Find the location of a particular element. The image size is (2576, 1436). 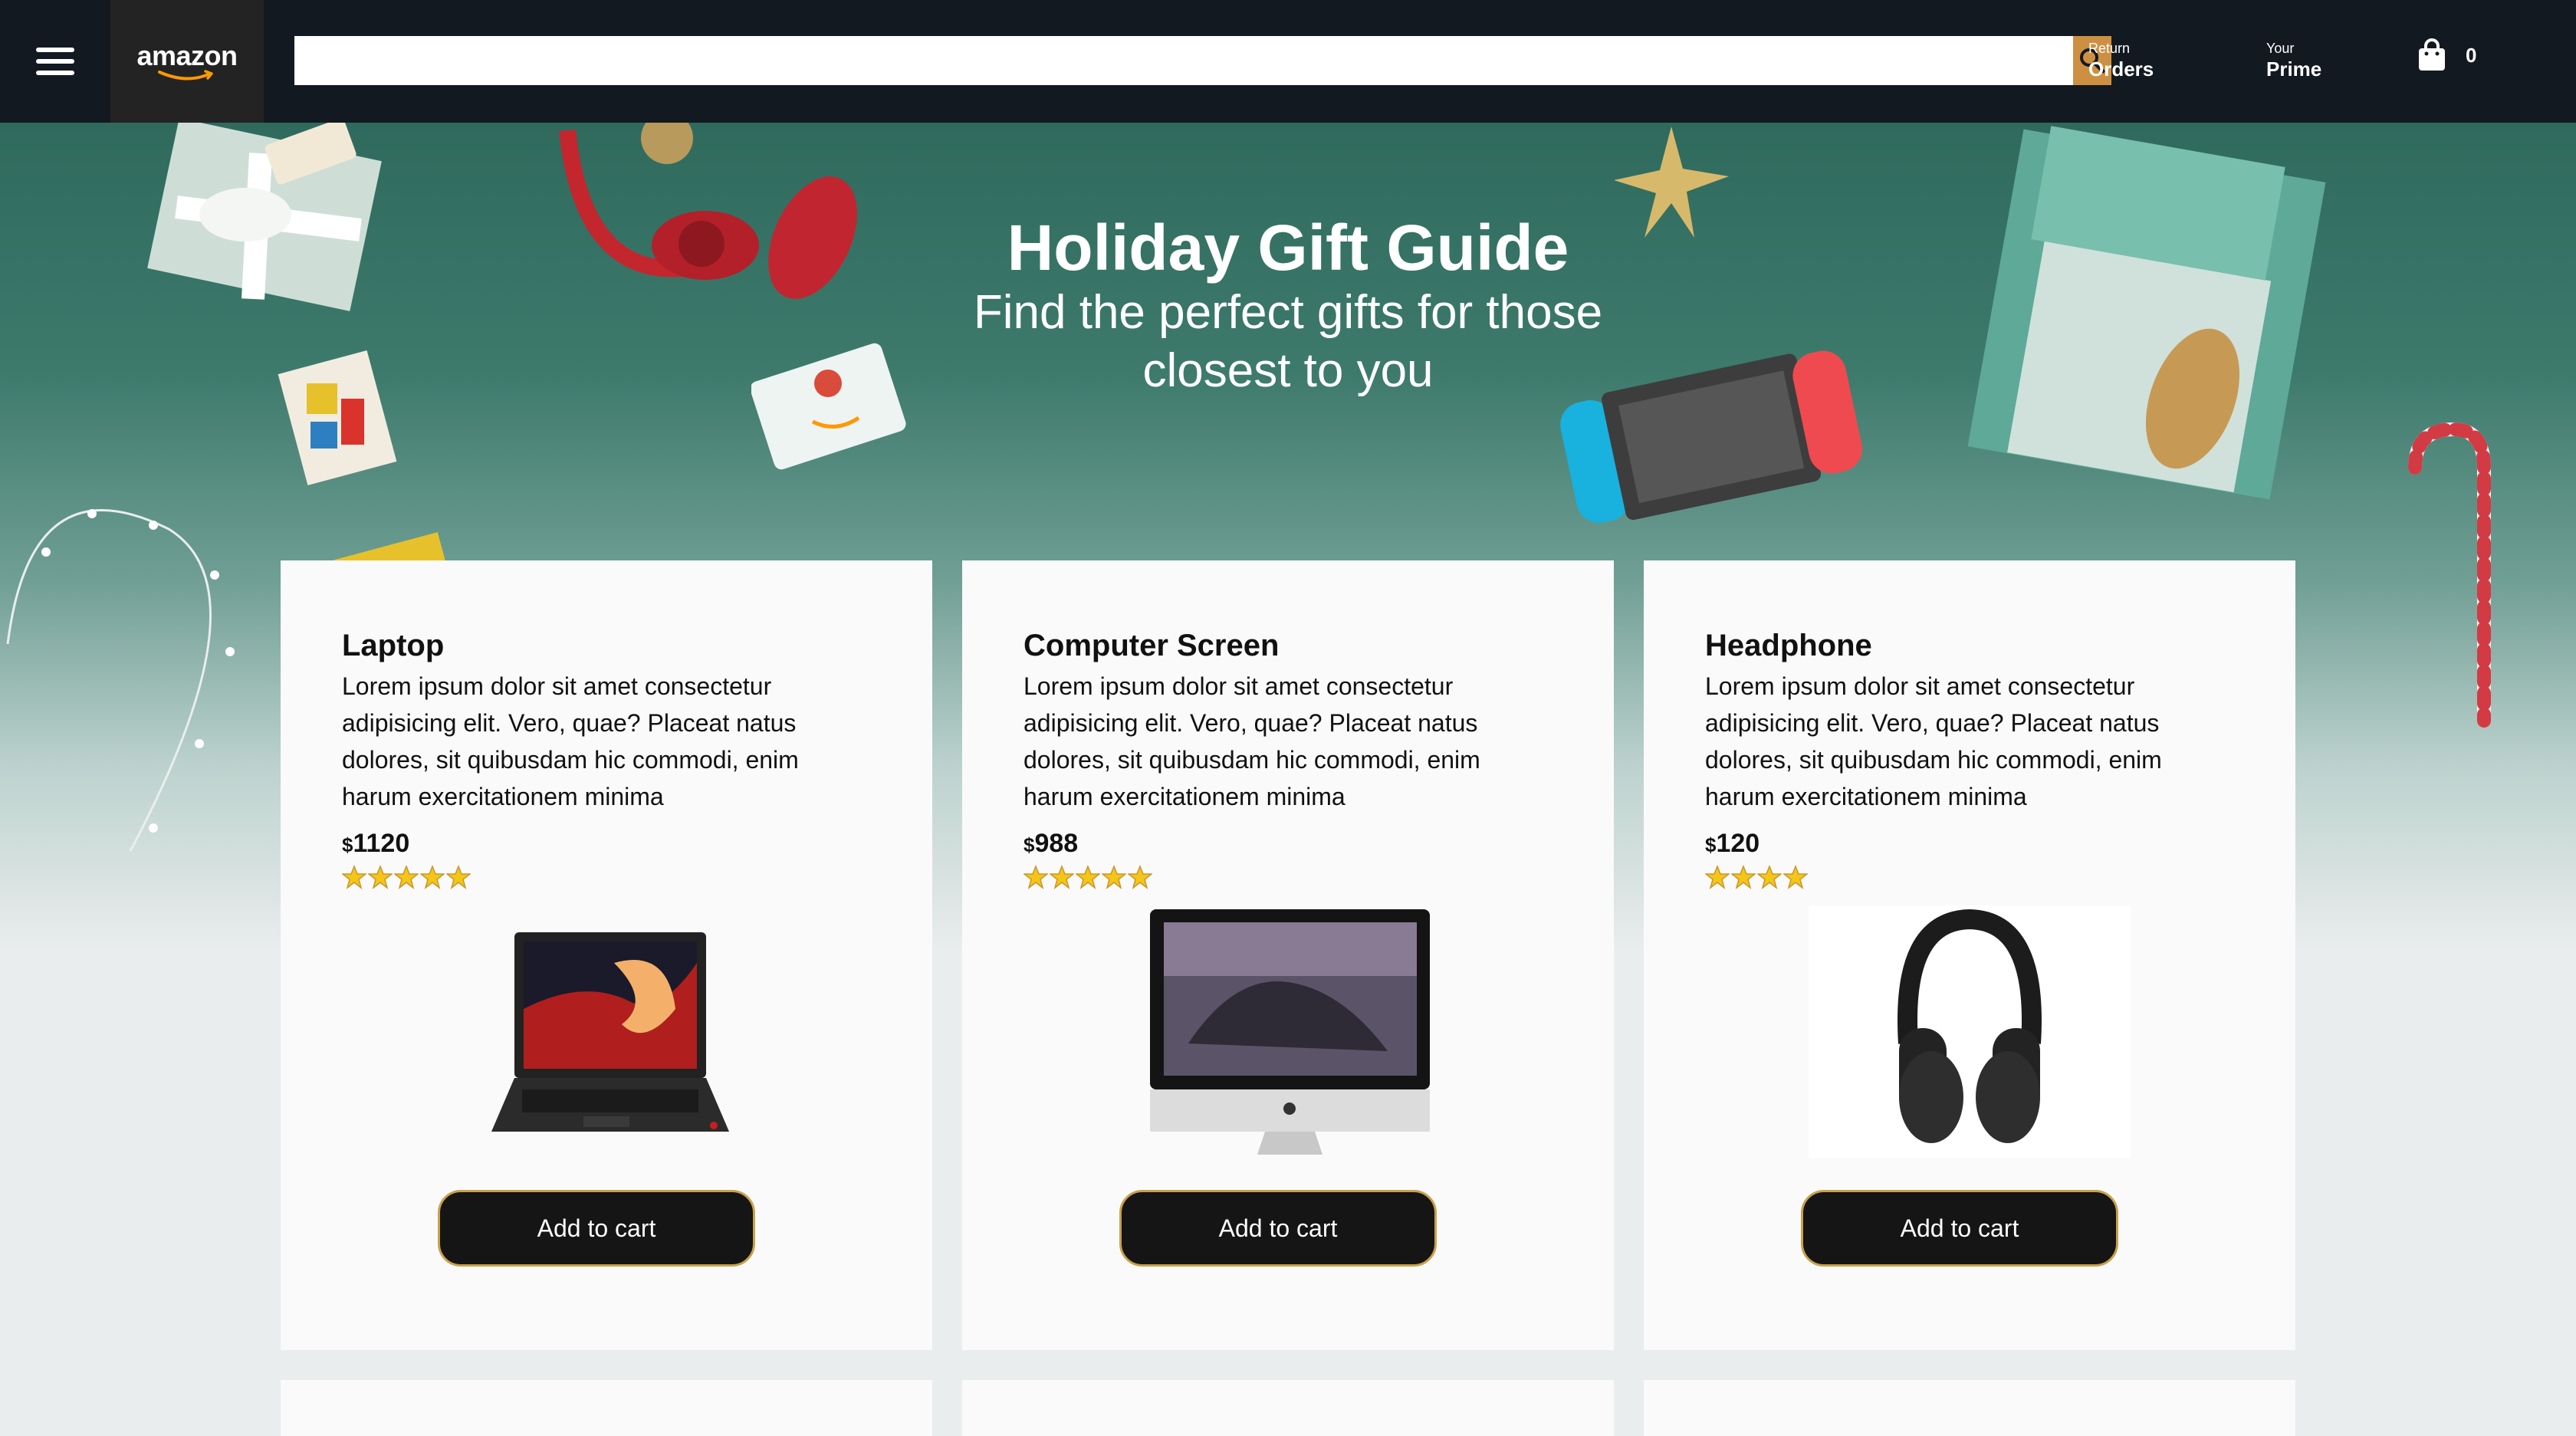

product-price: $988 is located at coordinates (1288, 844).